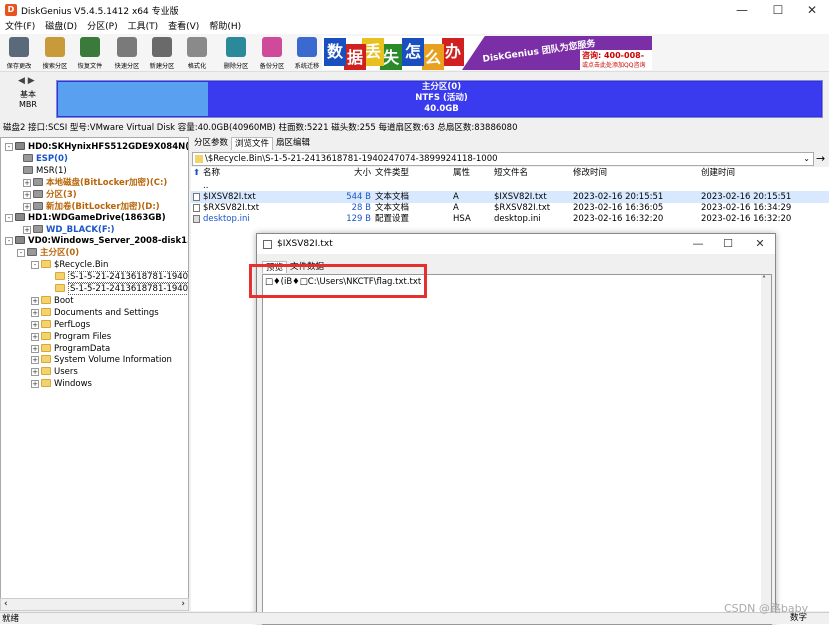  Describe the element at coordinates (61, 384) in the screenshot. I see `tree-item: + Windows` at that location.